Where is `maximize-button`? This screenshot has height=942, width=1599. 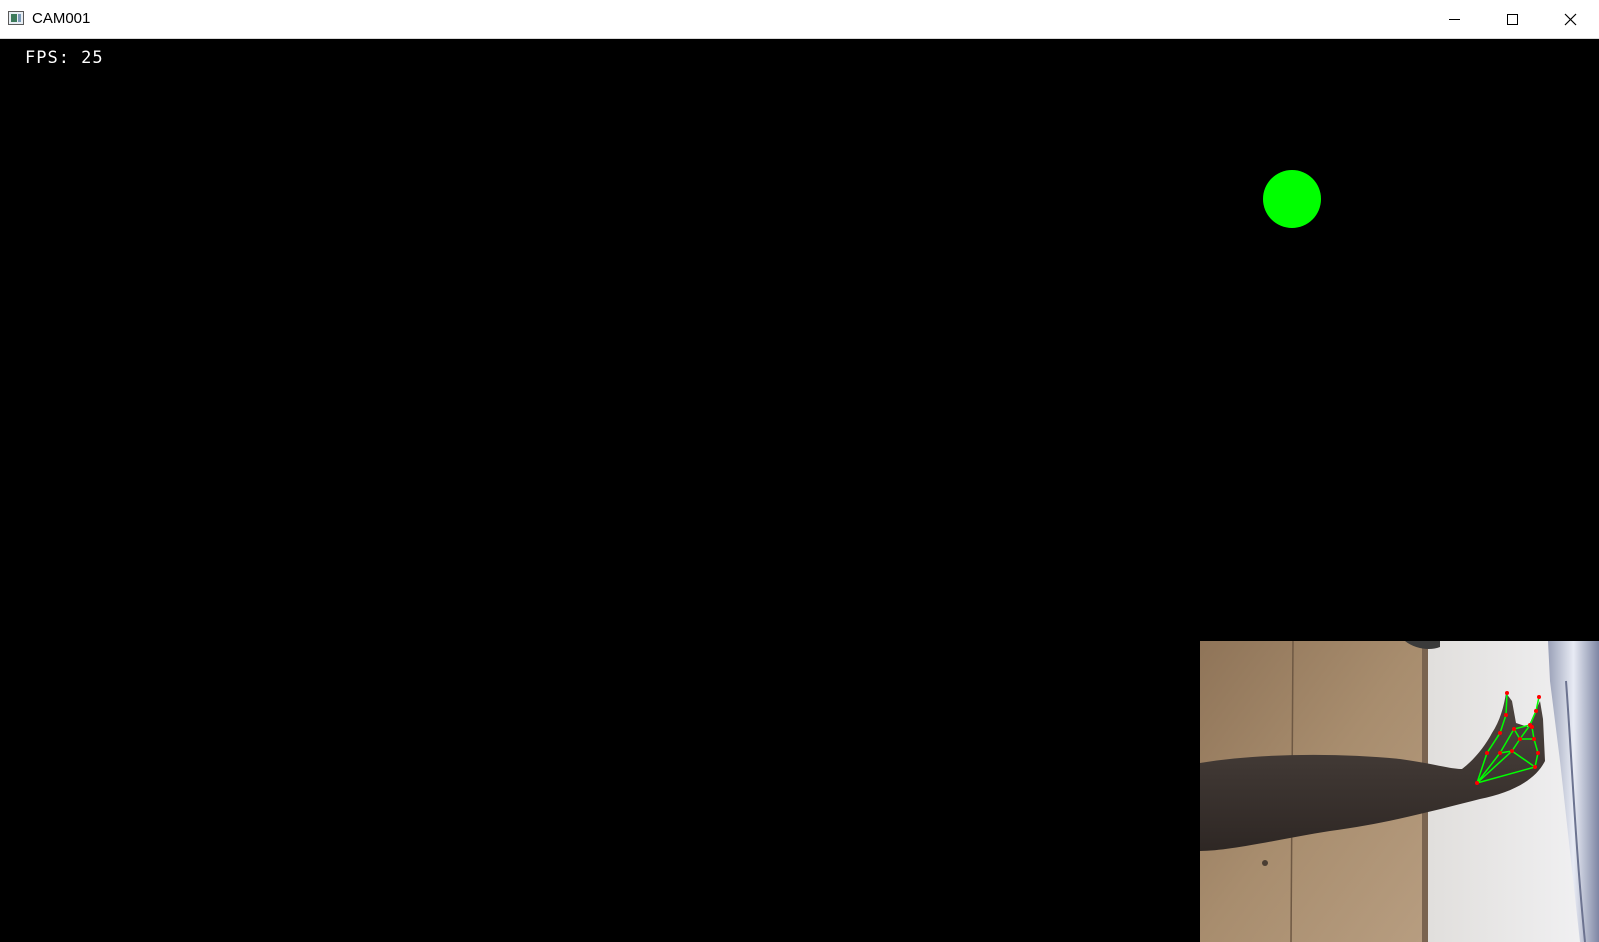
maximize-button is located at coordinates (1512, 19).